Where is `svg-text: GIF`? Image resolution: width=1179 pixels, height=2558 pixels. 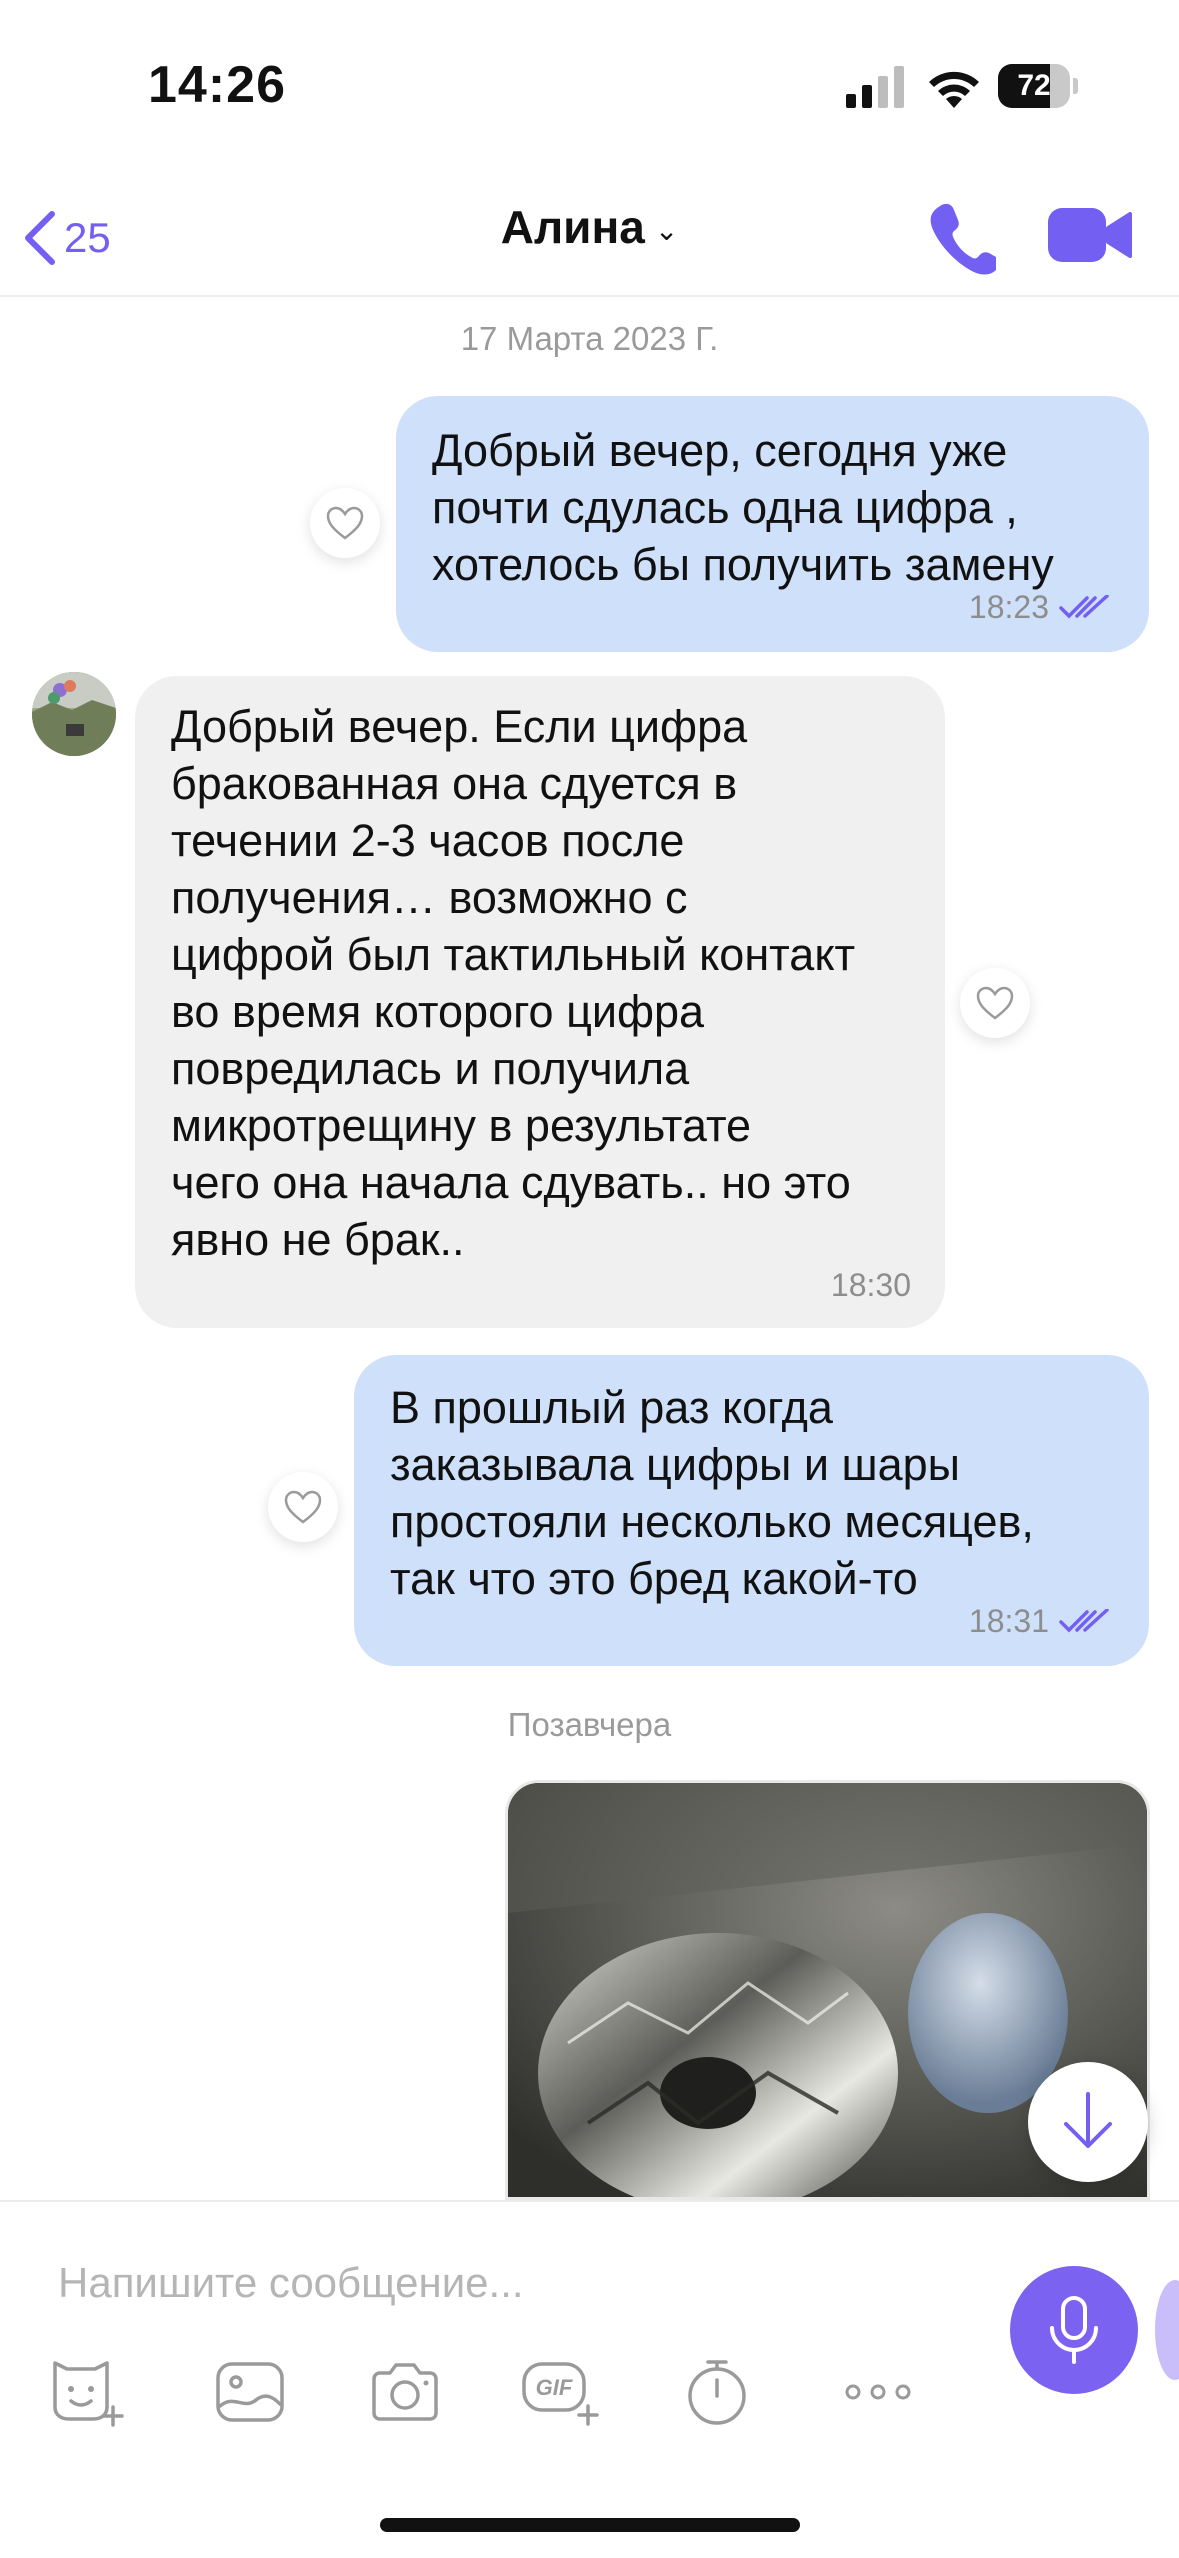 svg-text: GIF is located at coordinates (554, 2387).